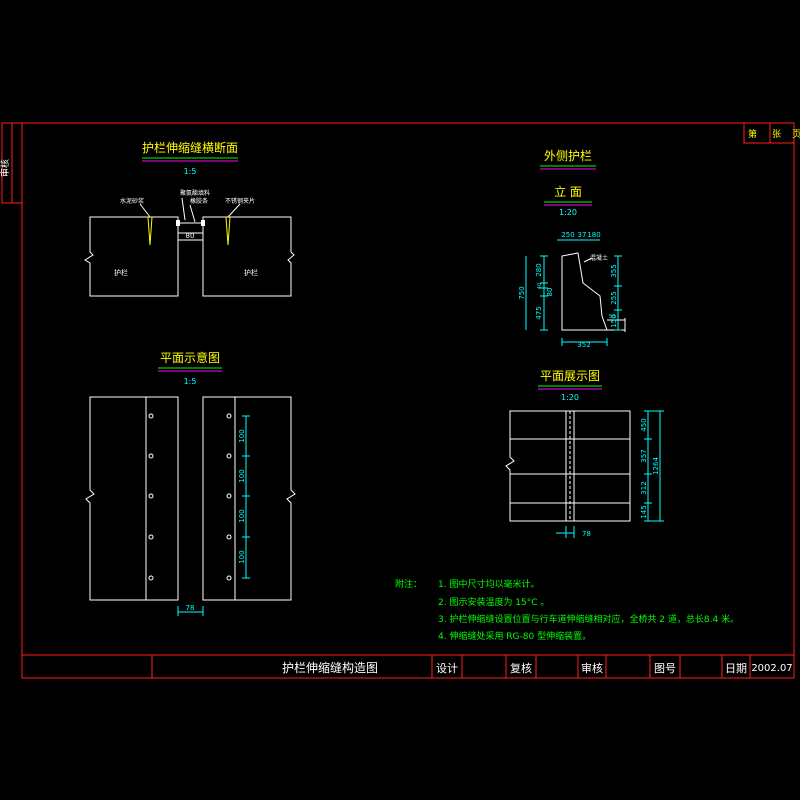 The width and height of the screenshot is (800, 800). What do you see at coordinates (665, 668) in the screenshot?
I see `tb-drawing-no: 图号` at bounding box center [665, 668].